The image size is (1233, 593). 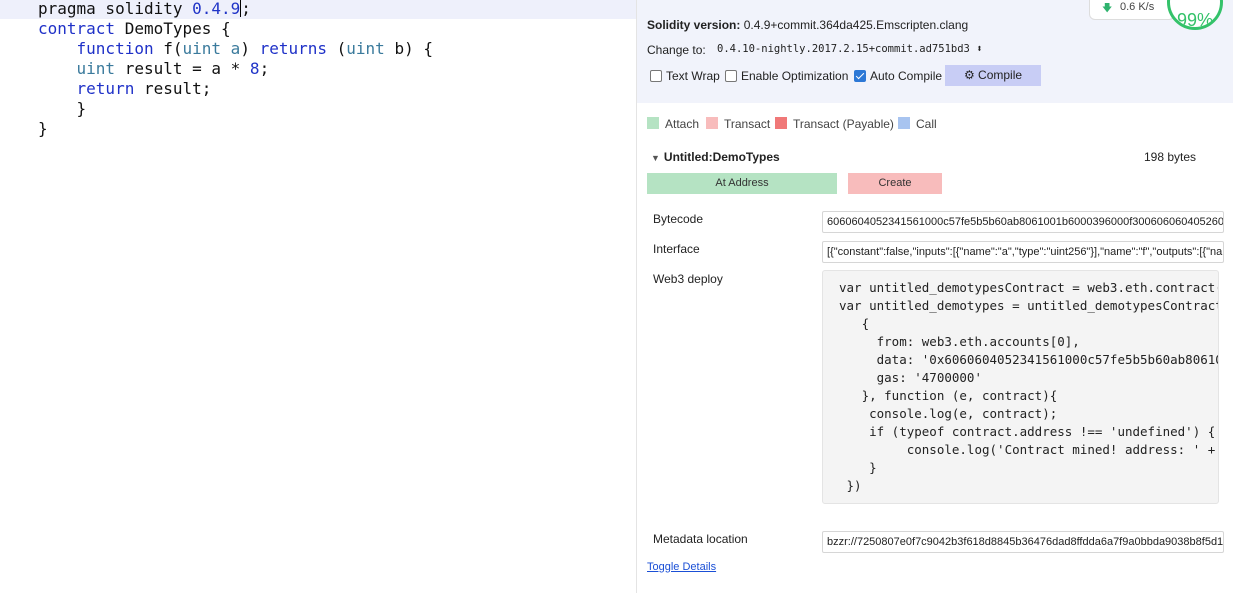 I want to click on text-wrap-option: Text Wrap, so click(x=685, y=76).